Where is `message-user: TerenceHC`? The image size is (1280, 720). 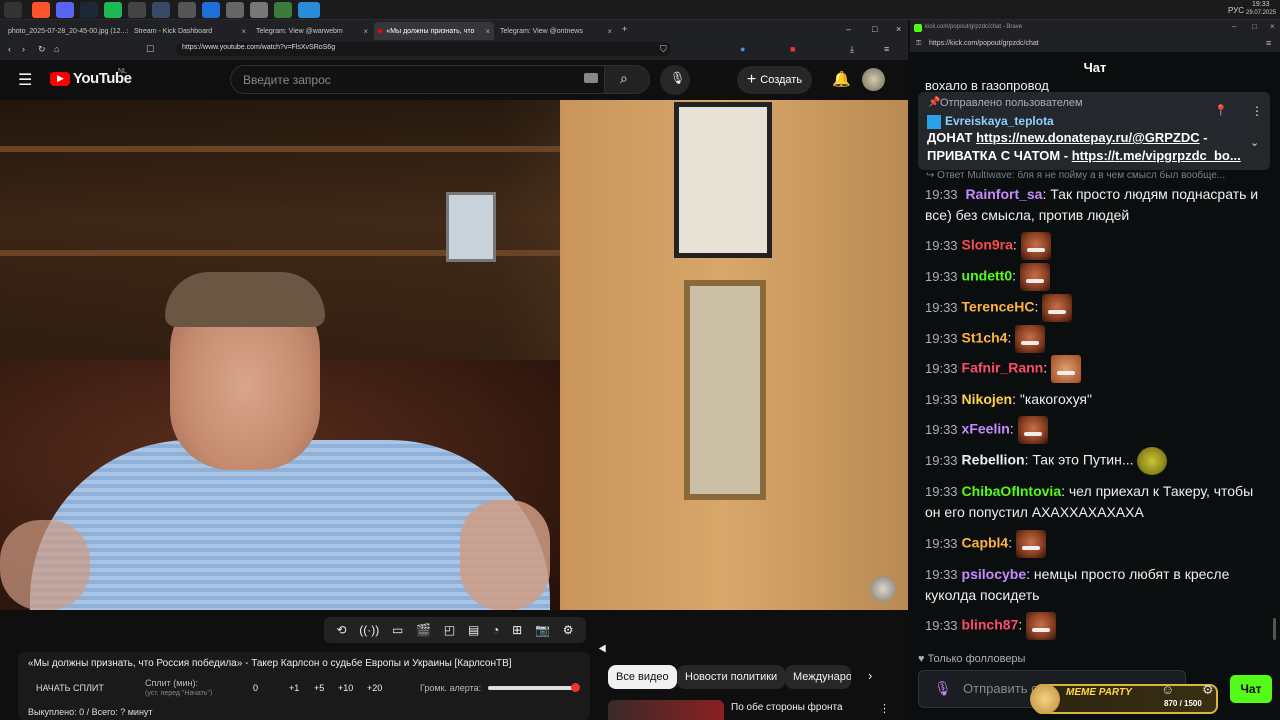
message-user: TerenceHC is located at coordinates (998, 307).